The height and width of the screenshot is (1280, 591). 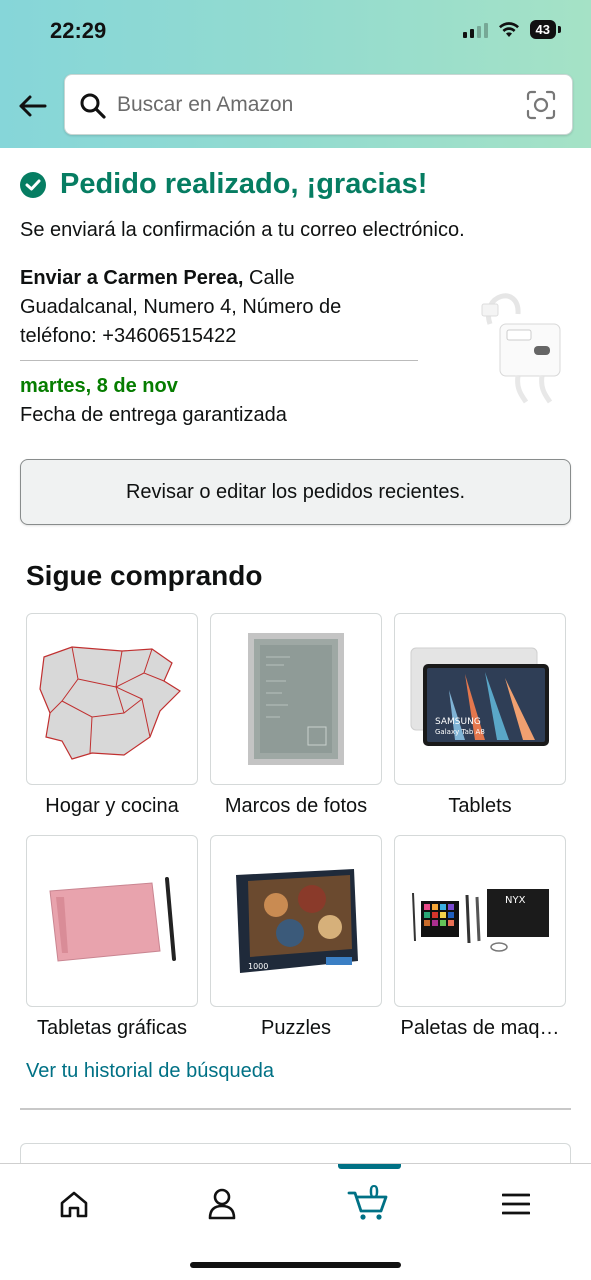 I want to click on search-input, so click(x=317, y=105).